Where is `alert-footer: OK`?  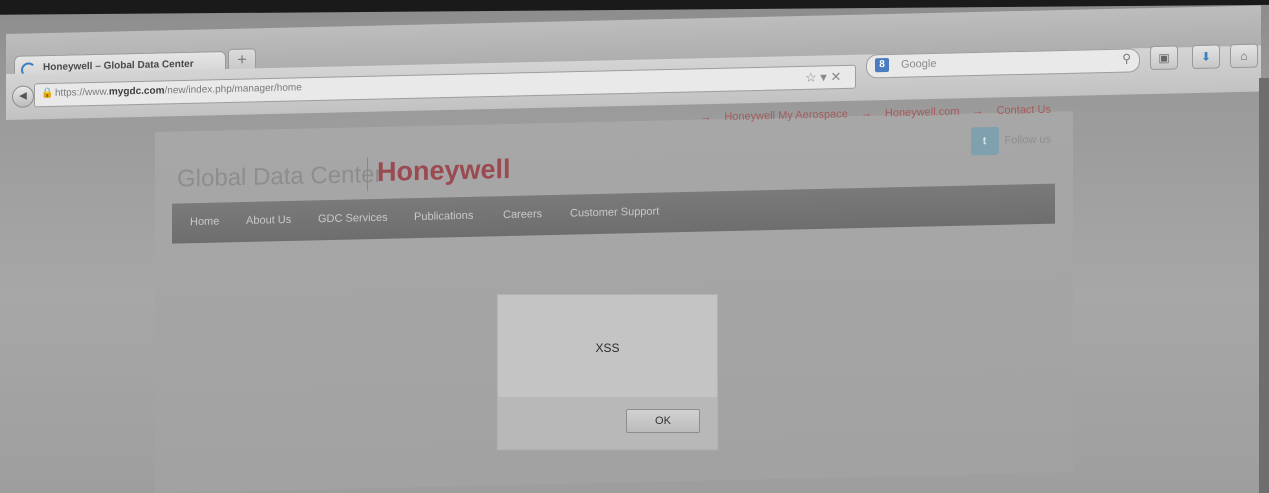 alert-footer: OK is located at coordinates (607, 423).